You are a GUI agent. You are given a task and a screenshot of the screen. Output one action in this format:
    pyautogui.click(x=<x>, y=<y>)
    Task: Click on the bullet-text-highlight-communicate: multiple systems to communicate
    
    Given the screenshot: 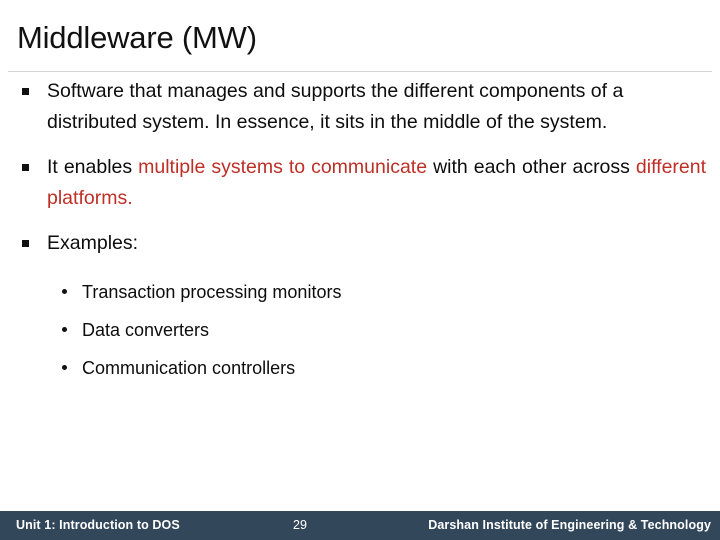 What is the action you would take?
    pyautogui.click(x=283, y=167)
    